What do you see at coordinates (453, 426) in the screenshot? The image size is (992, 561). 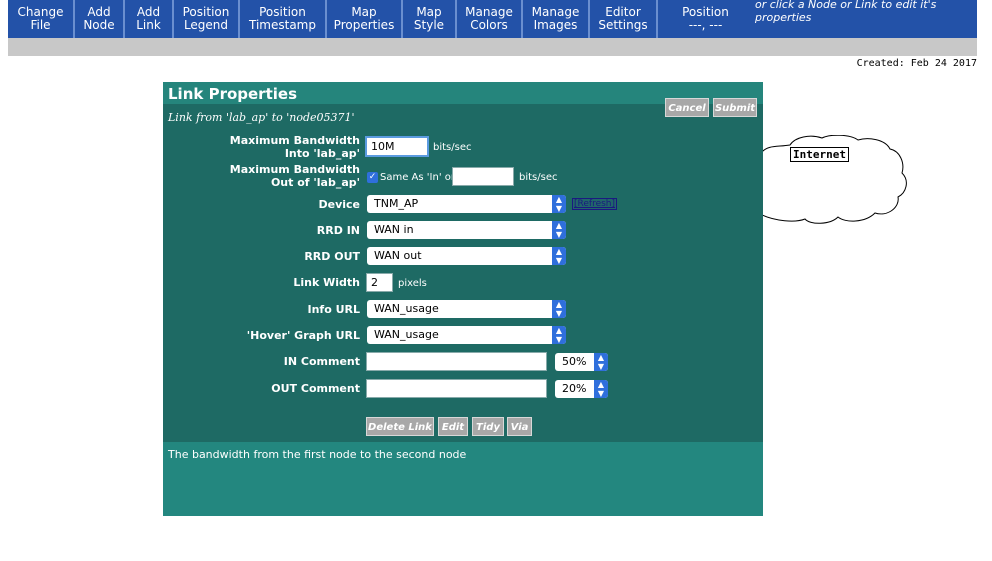 I see `edit-button: Edit` at bounding box center [453, 426].